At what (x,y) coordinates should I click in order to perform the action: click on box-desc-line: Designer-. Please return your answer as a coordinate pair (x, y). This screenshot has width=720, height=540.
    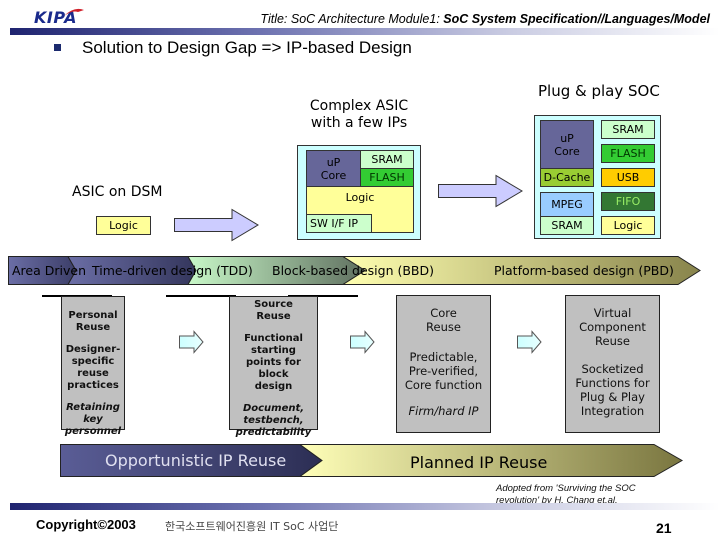
    Looking at the image, I should click on (93, 349).